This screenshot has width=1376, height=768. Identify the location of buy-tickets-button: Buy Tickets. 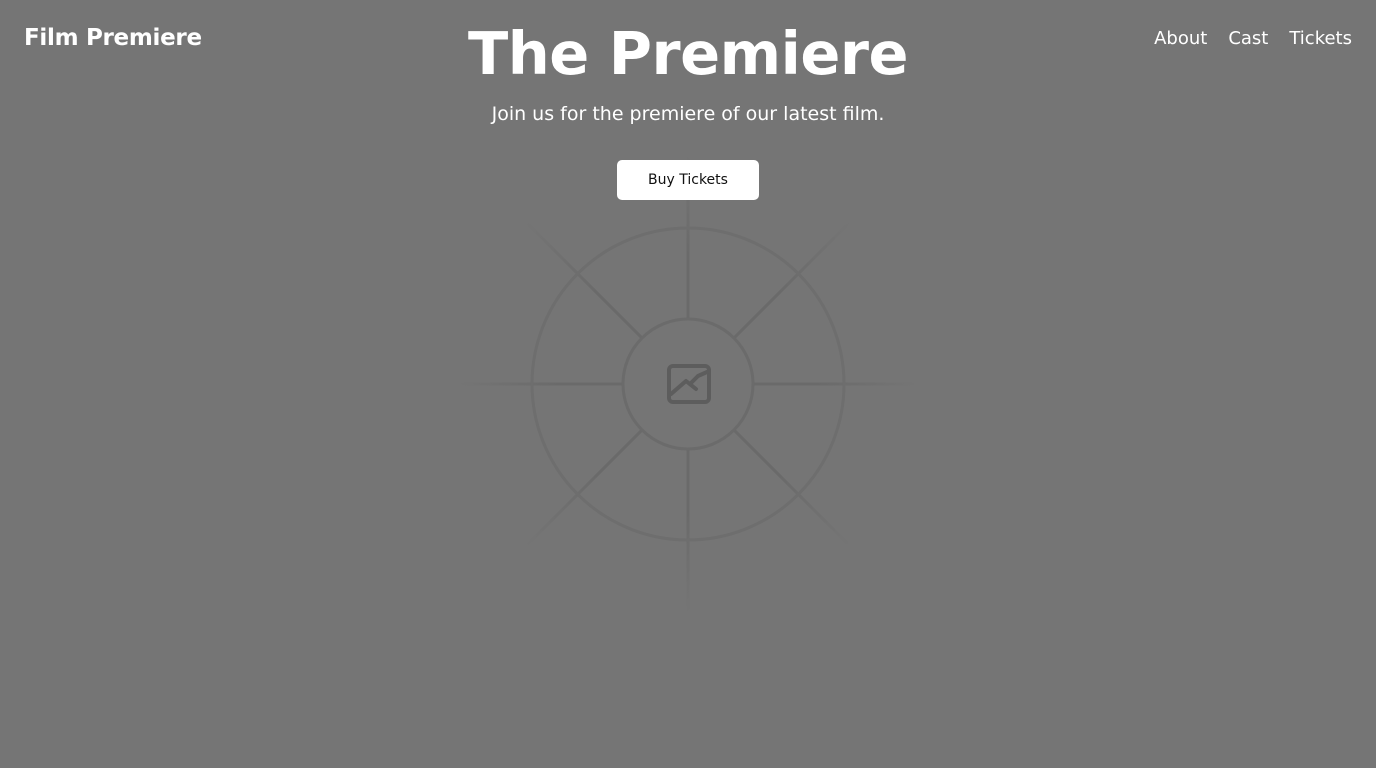
(688, 180).